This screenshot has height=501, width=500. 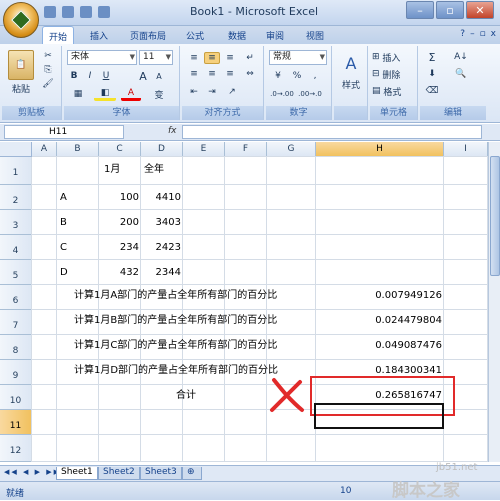 What do you see at coordinates (466, 149) in the screenshot?
I see `column-header-i: I` at bounding box center [466, 149].